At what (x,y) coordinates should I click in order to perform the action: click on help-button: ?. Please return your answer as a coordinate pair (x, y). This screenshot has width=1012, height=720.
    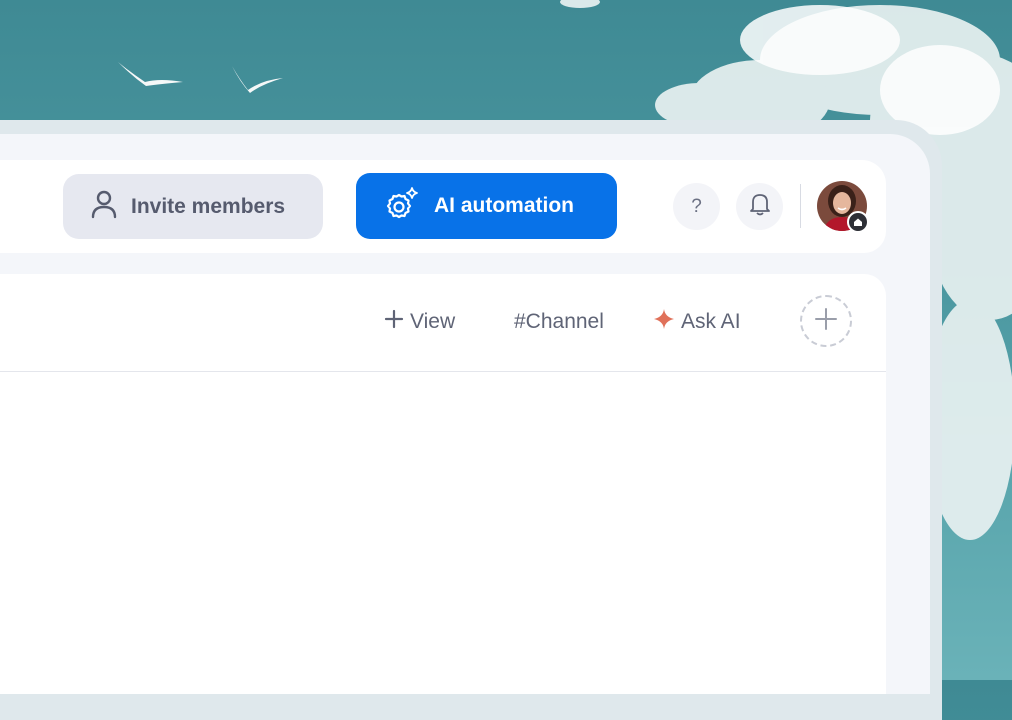
    Looking at the image, I should click on (696, 206).